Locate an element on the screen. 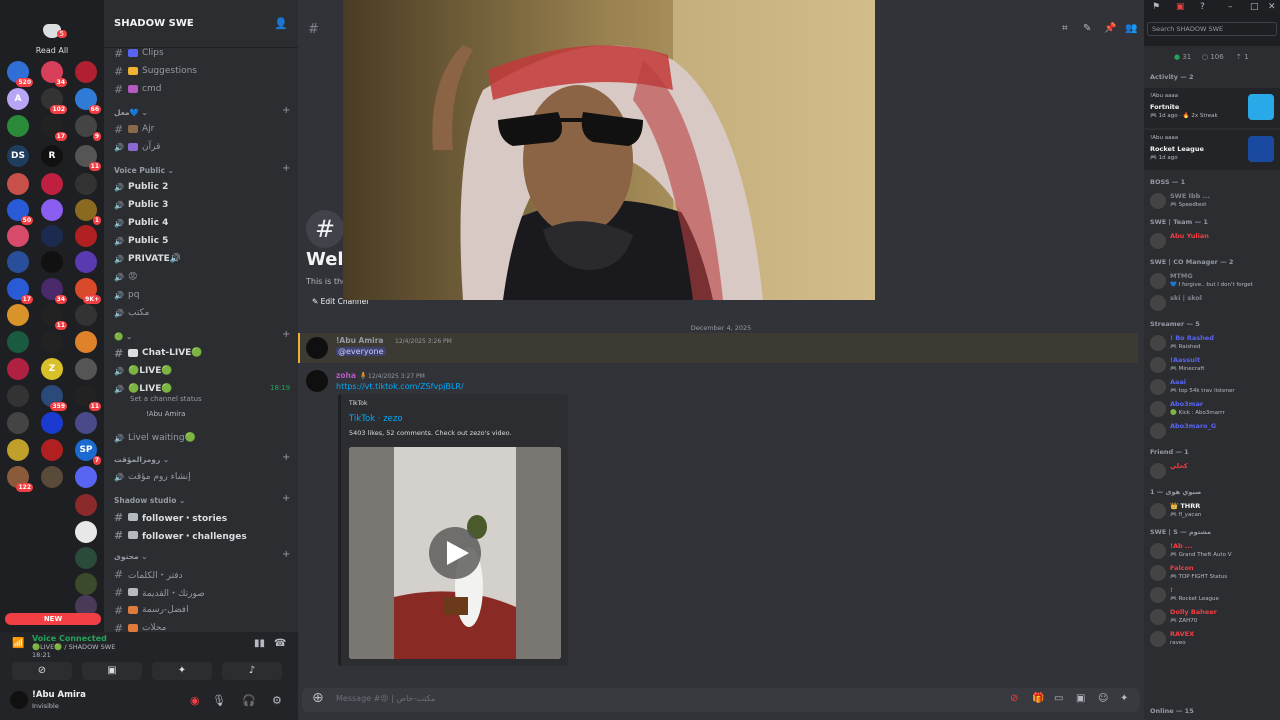 The height and width of the screenshot is (720, 1280). member-row: !Ab ... 🎮 Grand Theft Auto V is located at coordinates (1212, 552).